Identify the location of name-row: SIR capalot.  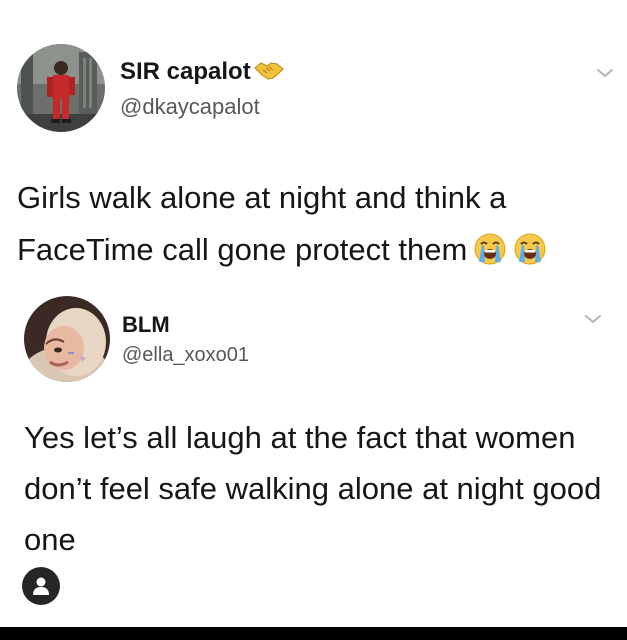
(202, 72).